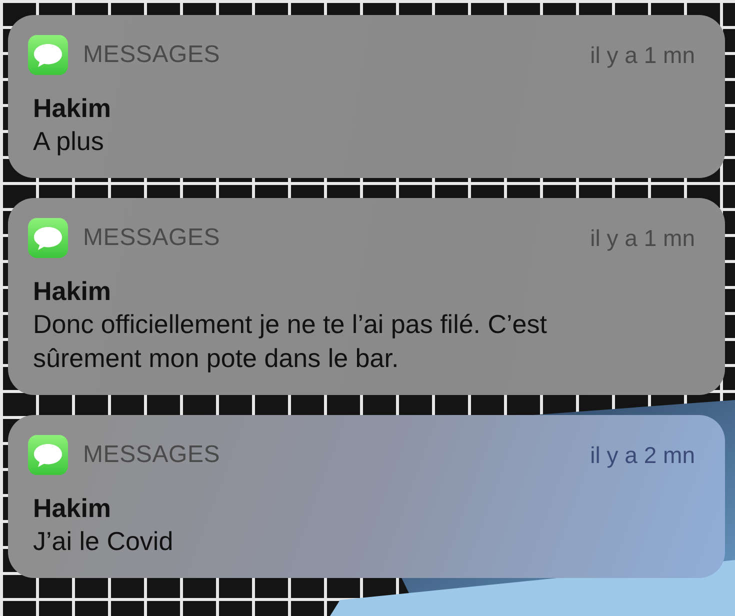 The width and height of the screenshot is (735, 616). I want to click on message-text: J’ai le Covid, so click(103, 541).